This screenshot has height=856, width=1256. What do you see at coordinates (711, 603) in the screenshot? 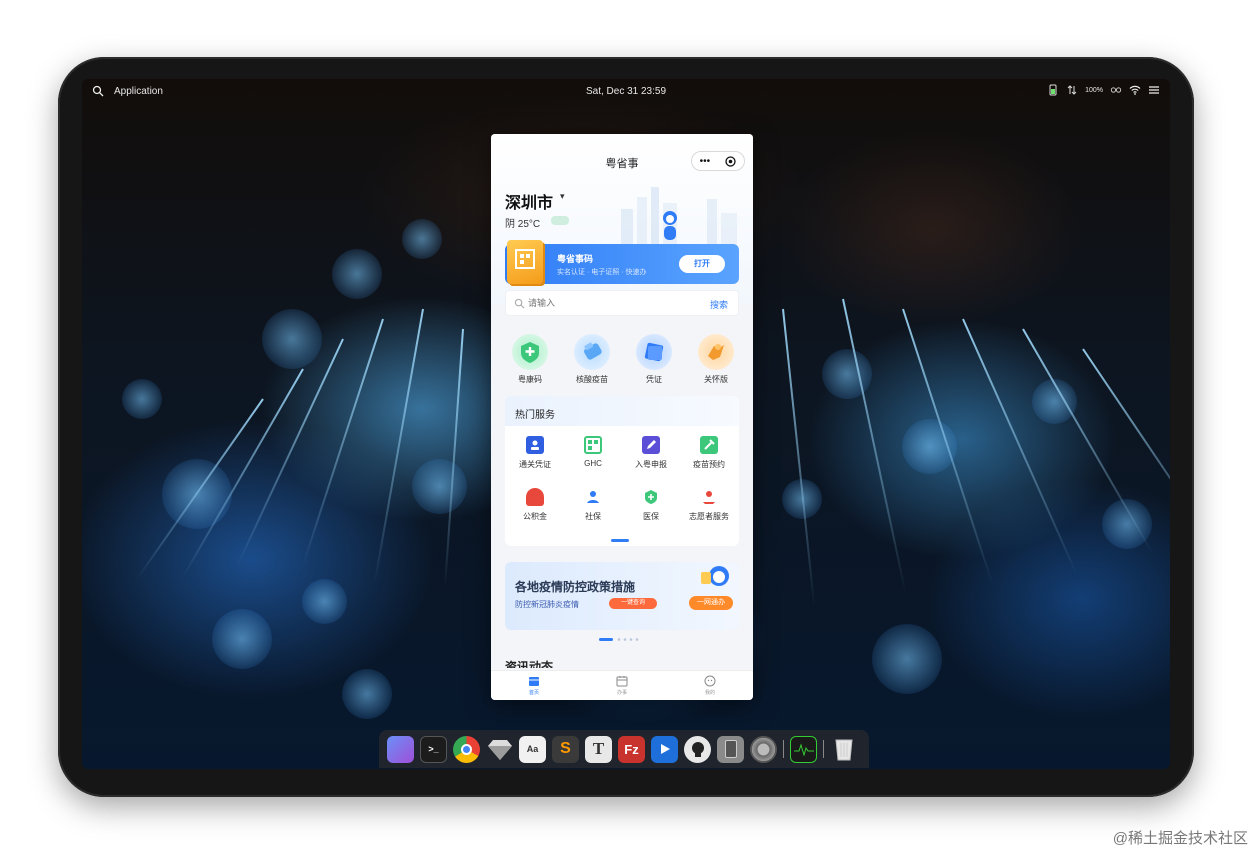
I see `promo-action-button: 一网通办` at bounding box center [711, 603].